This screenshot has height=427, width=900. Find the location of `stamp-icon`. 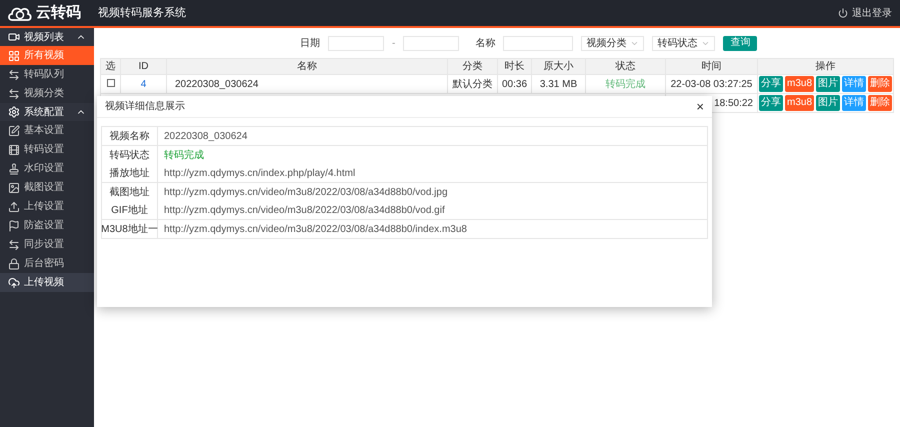

stamp-icon is located at coordinates (14, 168).